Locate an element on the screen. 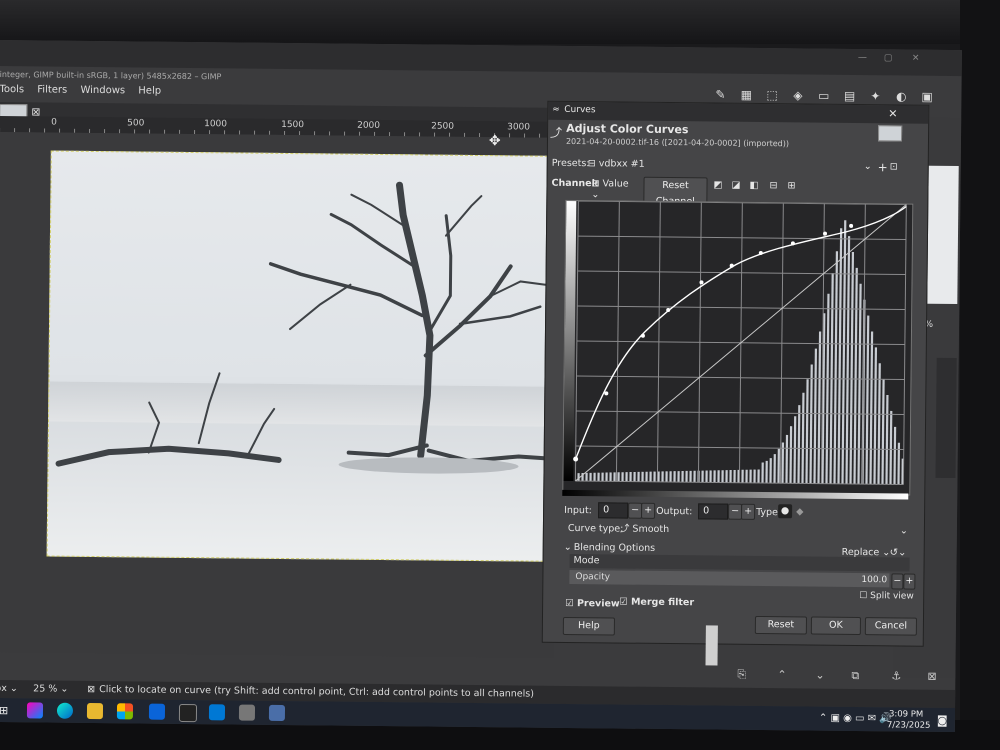  brush-icon: ✦ is located at coordinates (875, 96).